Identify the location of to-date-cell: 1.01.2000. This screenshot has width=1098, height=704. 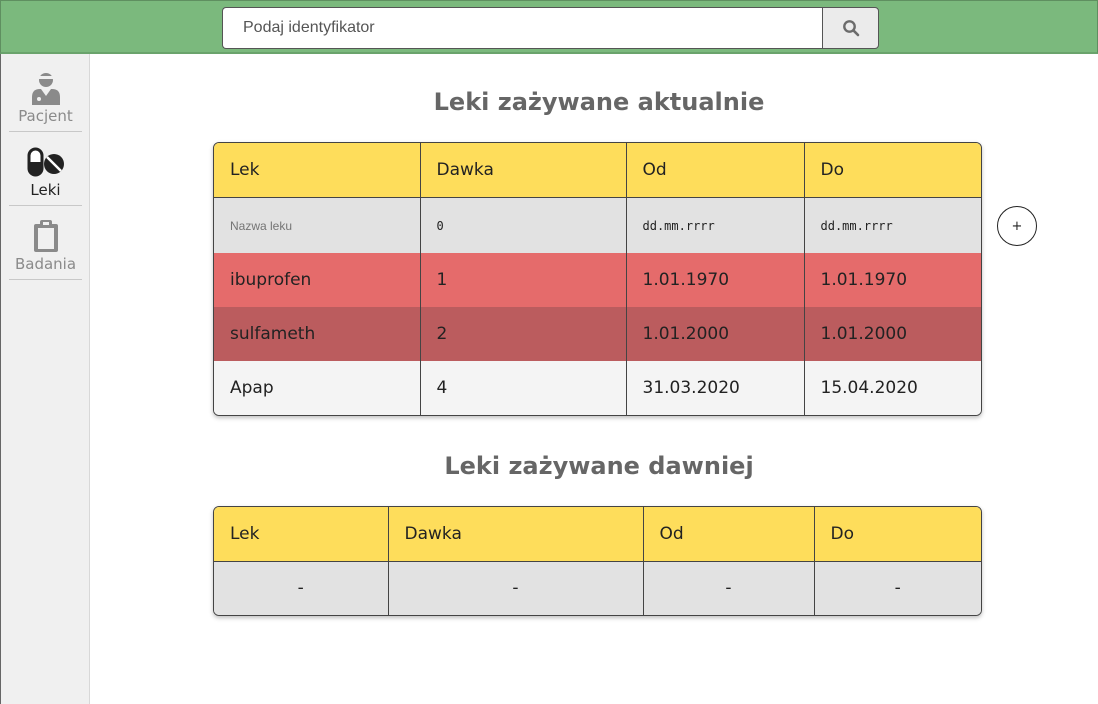
(892, 334).